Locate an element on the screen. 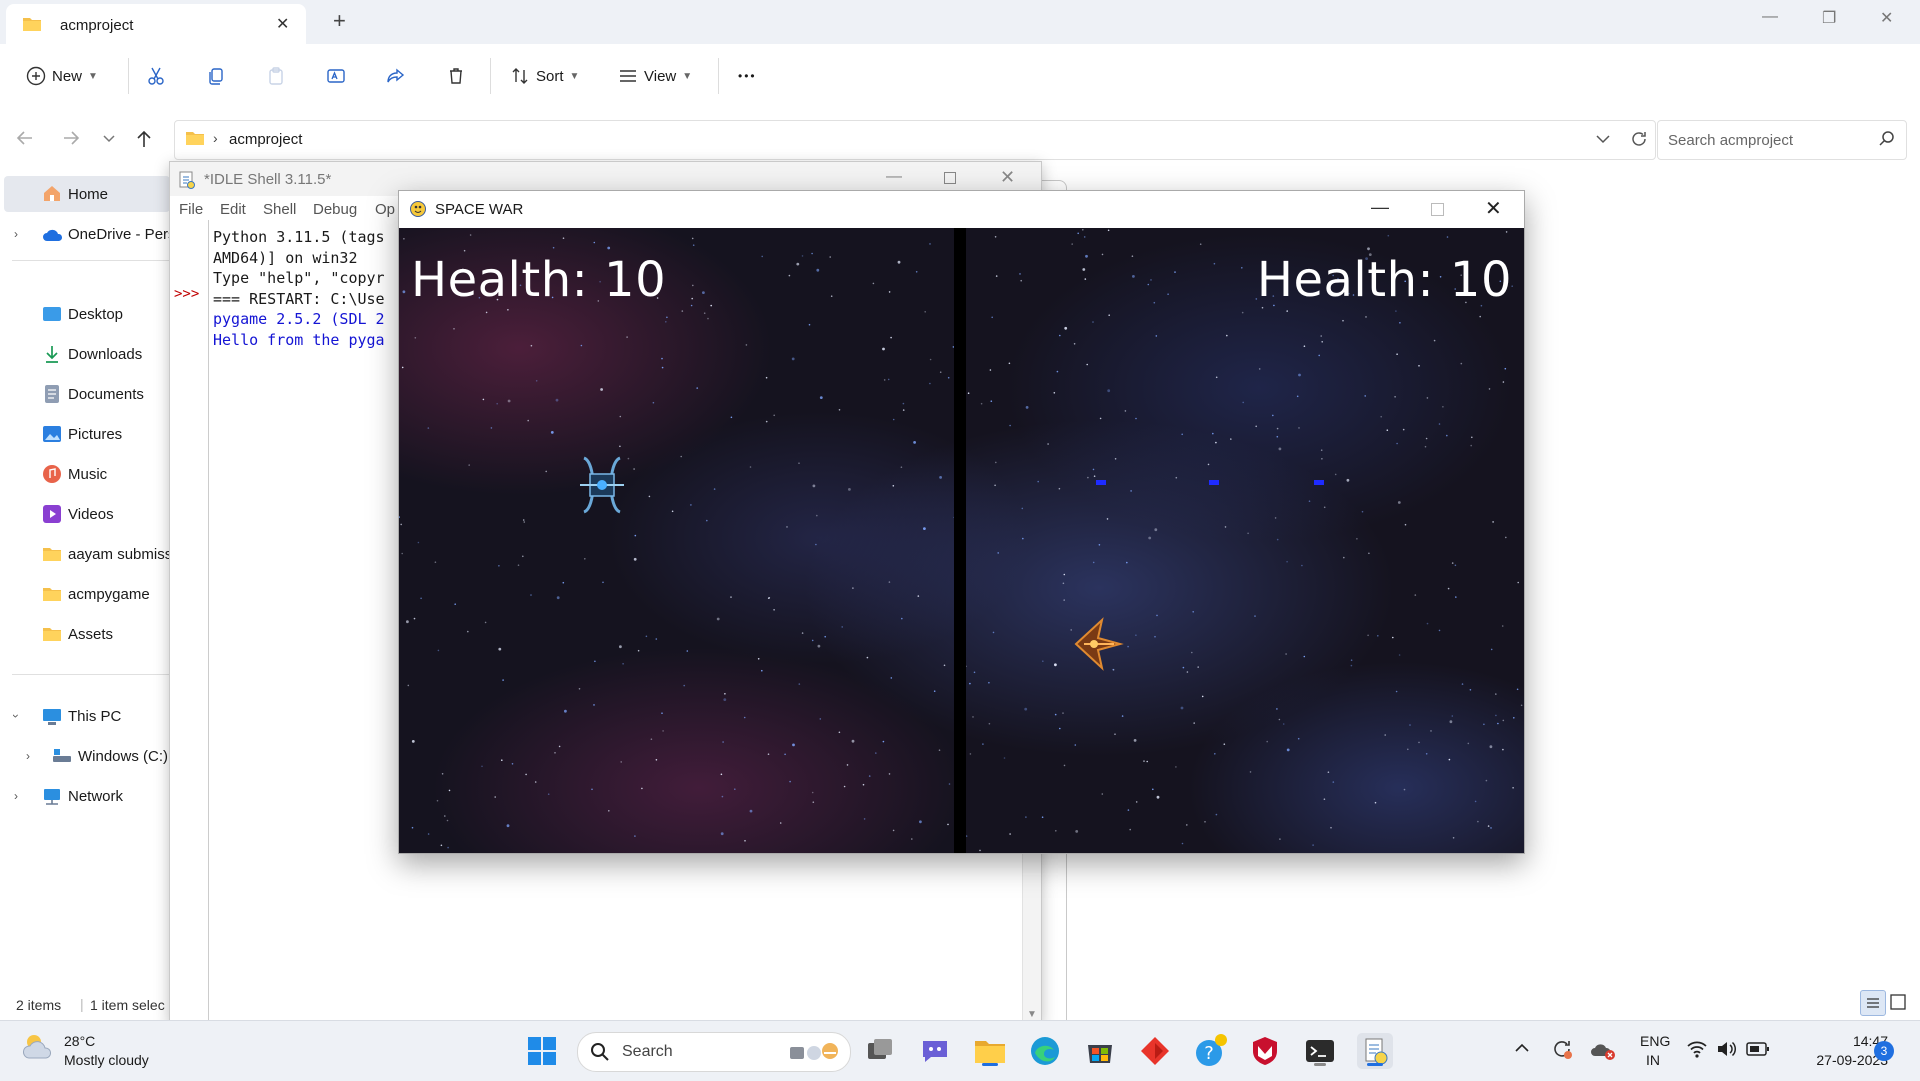 This screenshot has width=1920, height=1081. weather-cloud-icon is located at coordinates (38, 1046).